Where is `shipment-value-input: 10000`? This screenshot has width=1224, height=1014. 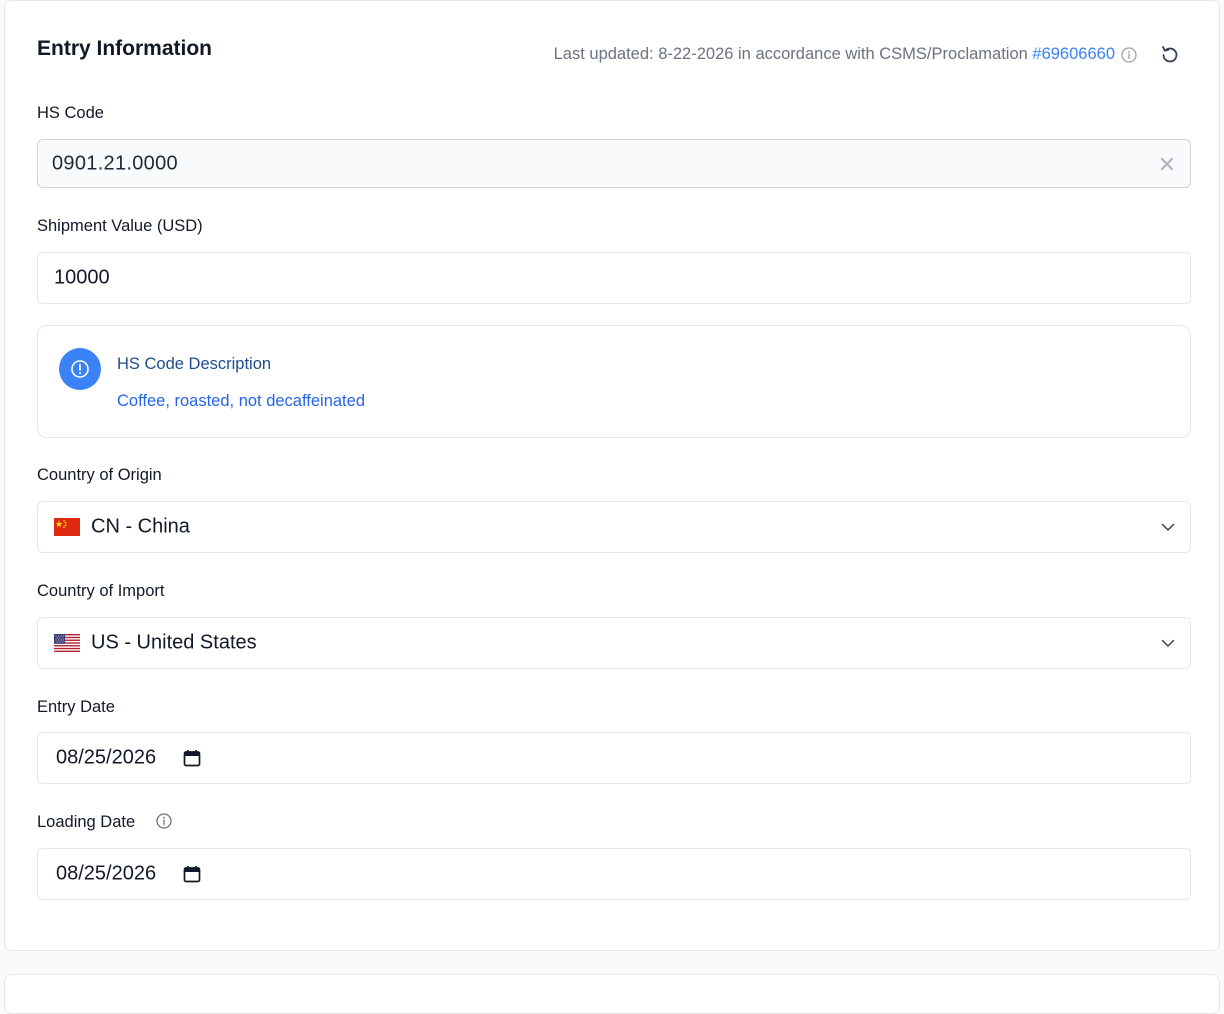 shipment-value-input: 10000 is located at coordinates (614, 278).